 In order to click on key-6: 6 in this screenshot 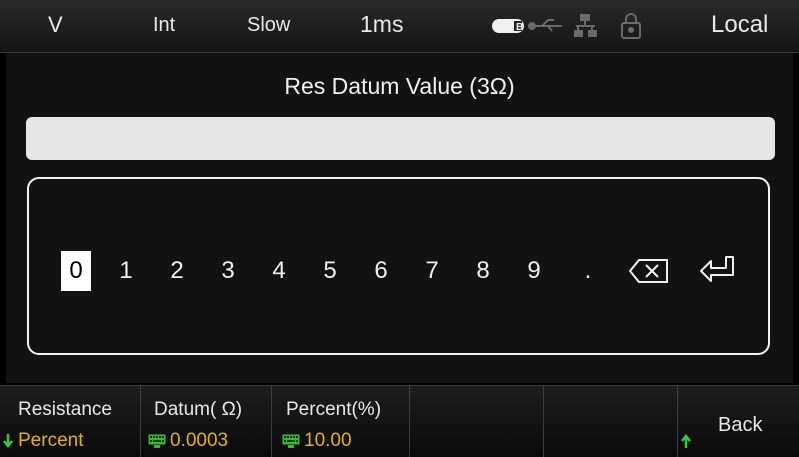, I will do `click(381, 271)`.